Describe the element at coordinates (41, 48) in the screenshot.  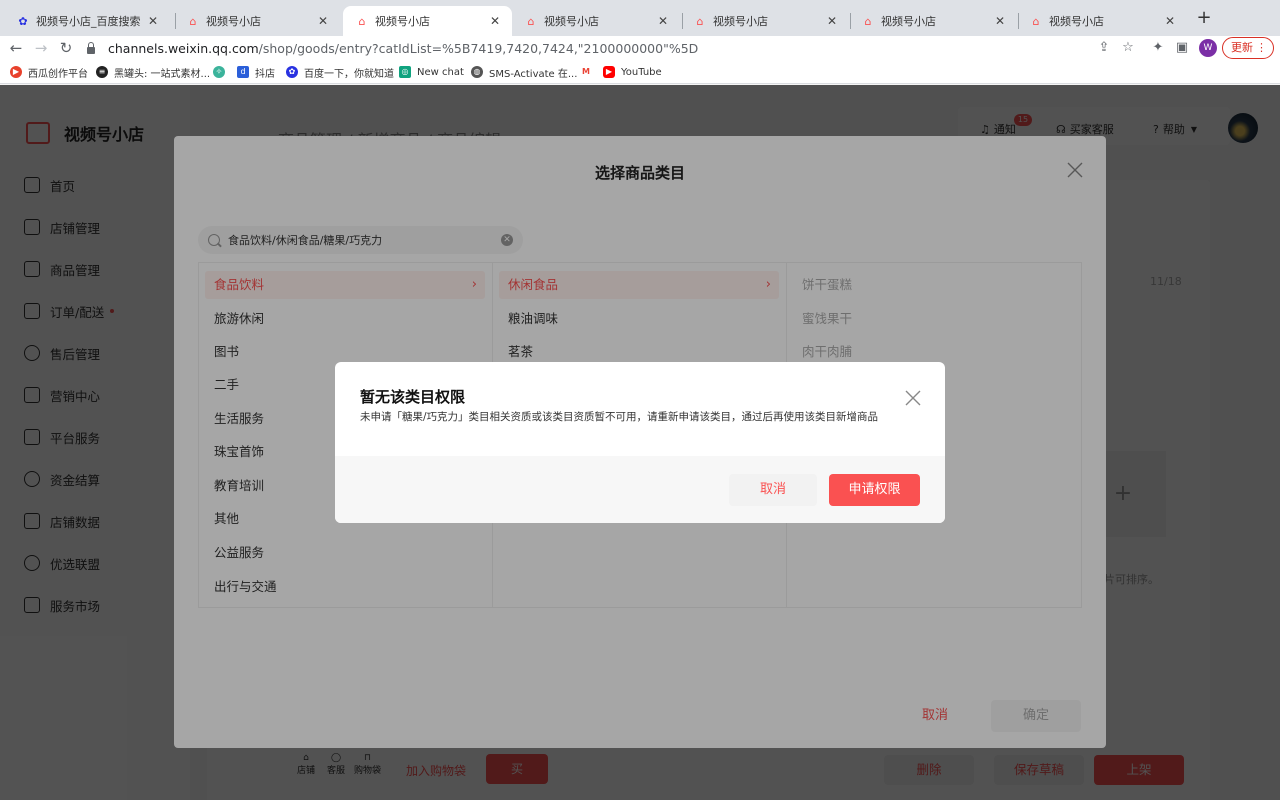
I see `forward-icon: →` at that location.